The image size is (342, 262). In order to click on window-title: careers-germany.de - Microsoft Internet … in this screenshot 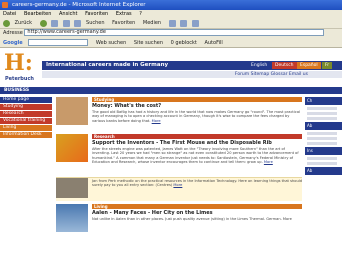, I will do `click(79, 5)`.